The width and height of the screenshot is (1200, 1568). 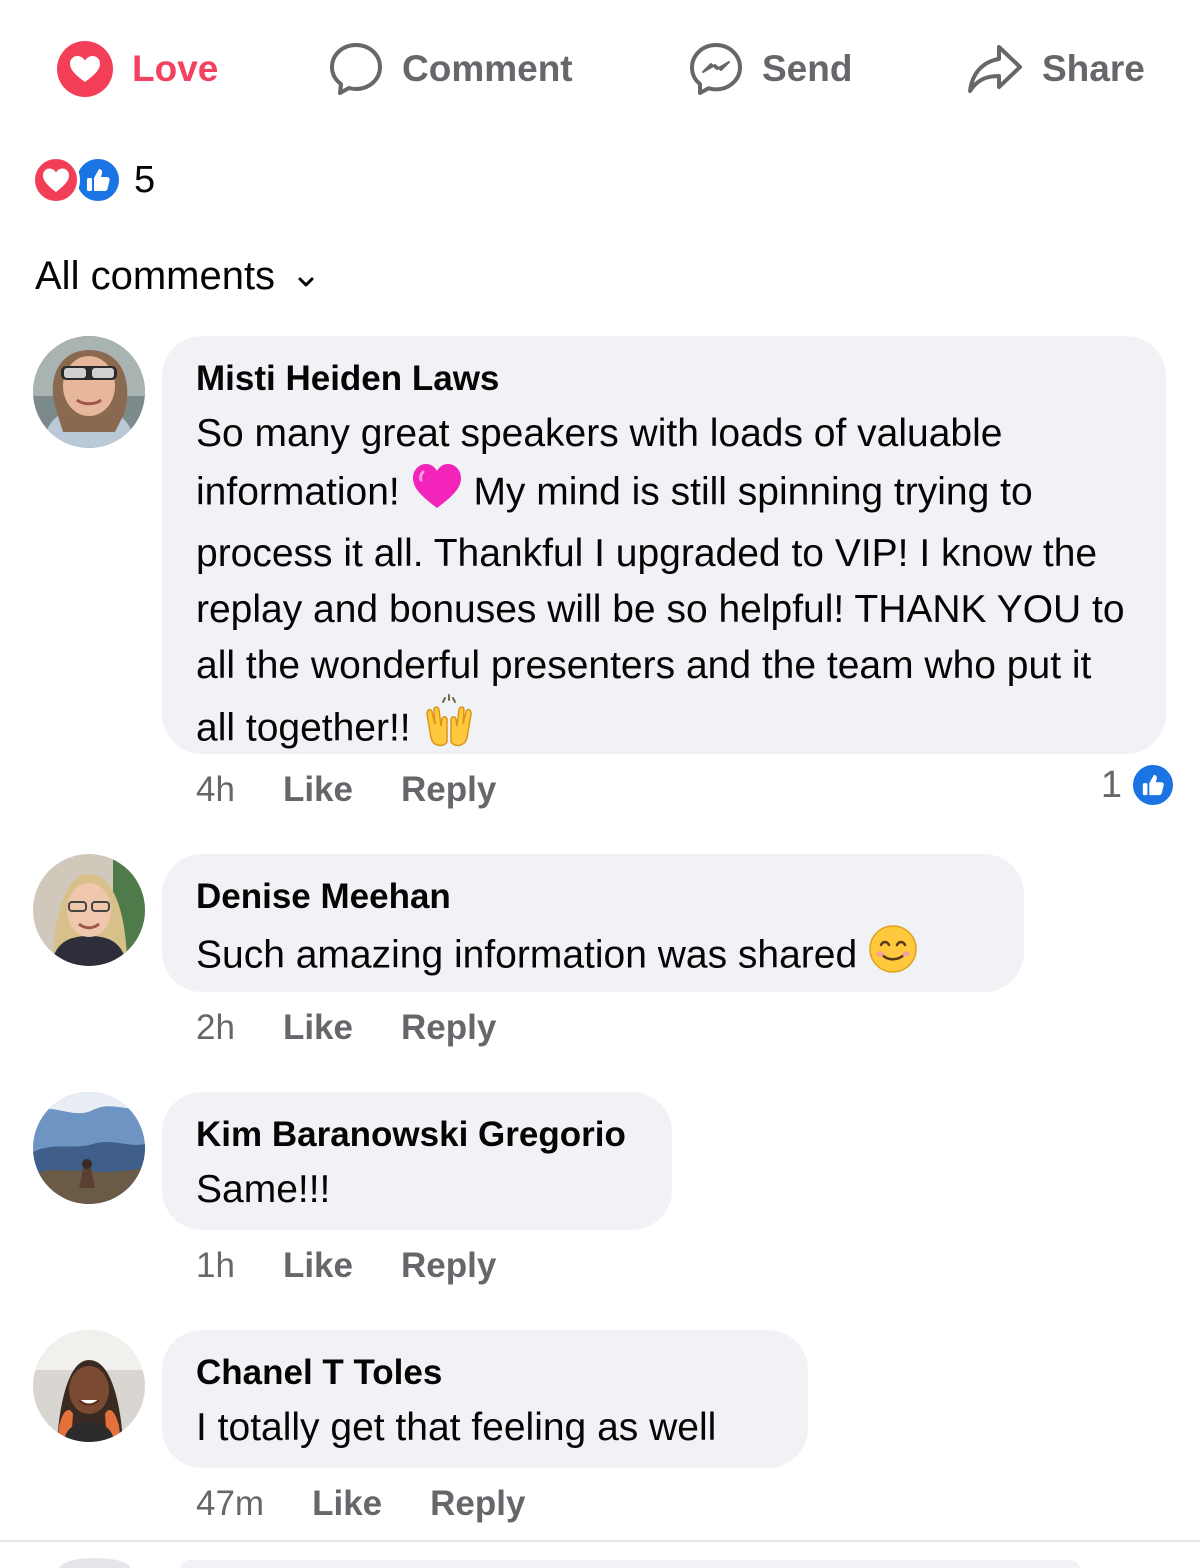 I want to click on post-action-bar: Love Comment Send Share, so click(x=600, y=69).